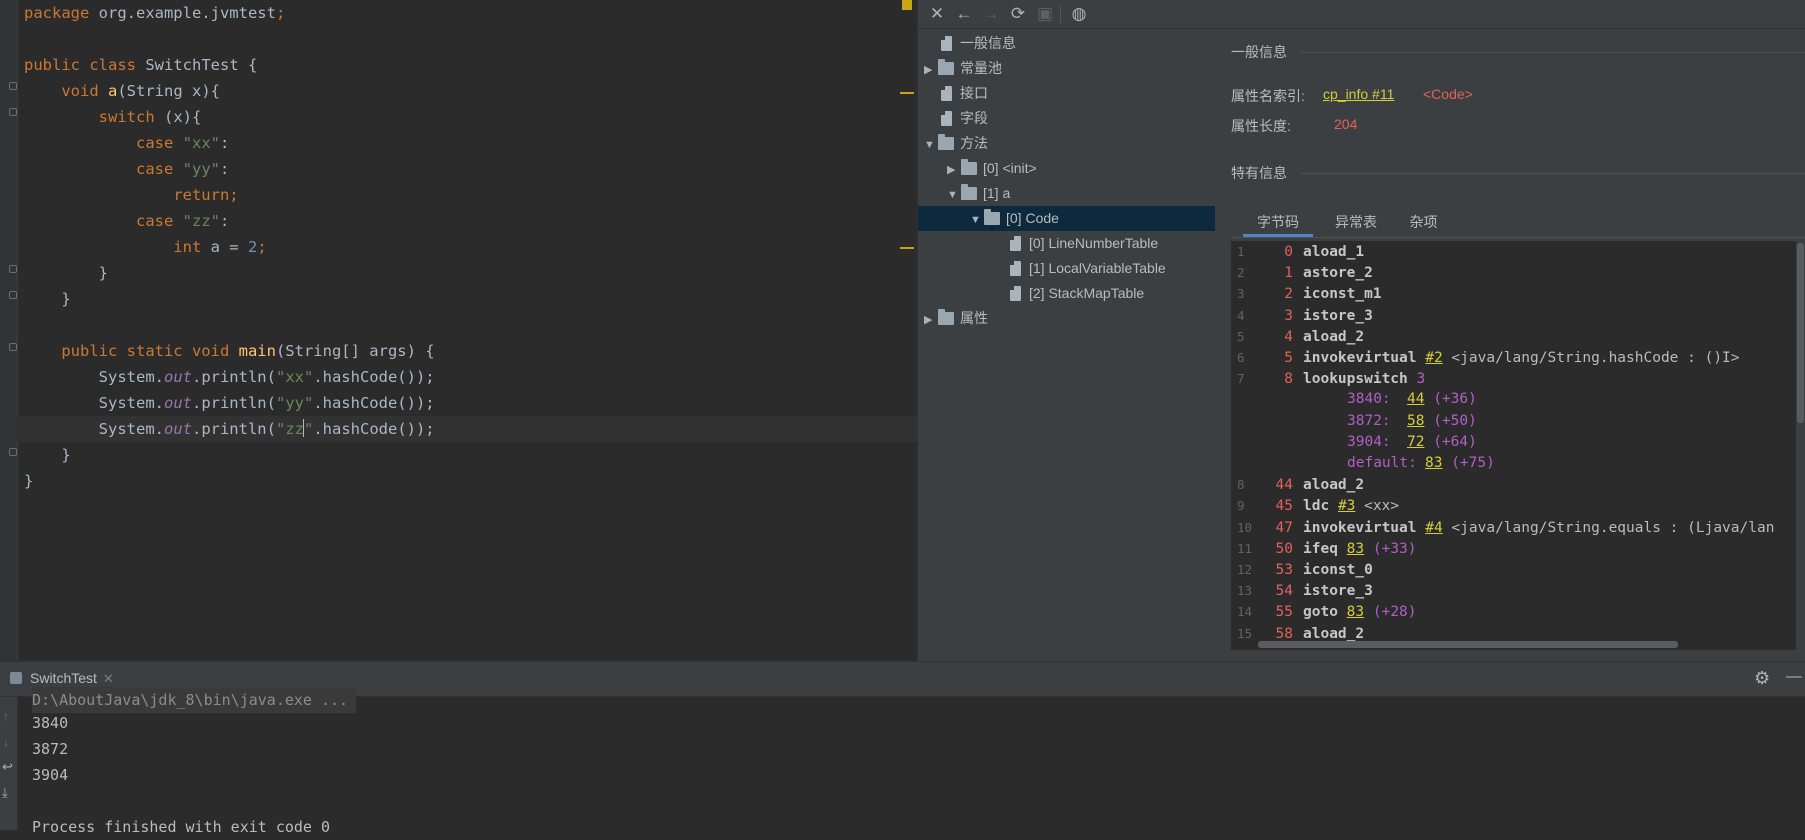 This screenshot has width=1805, height=840. I want to click on minimize-icon: —, so click(1794, 677).